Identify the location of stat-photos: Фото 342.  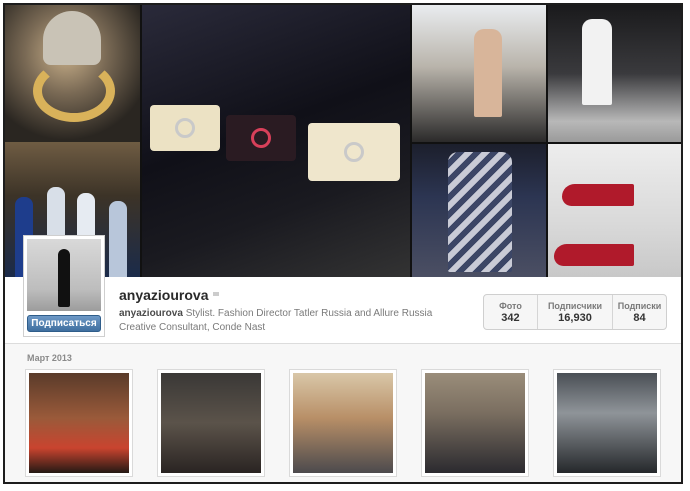
(511, 312).